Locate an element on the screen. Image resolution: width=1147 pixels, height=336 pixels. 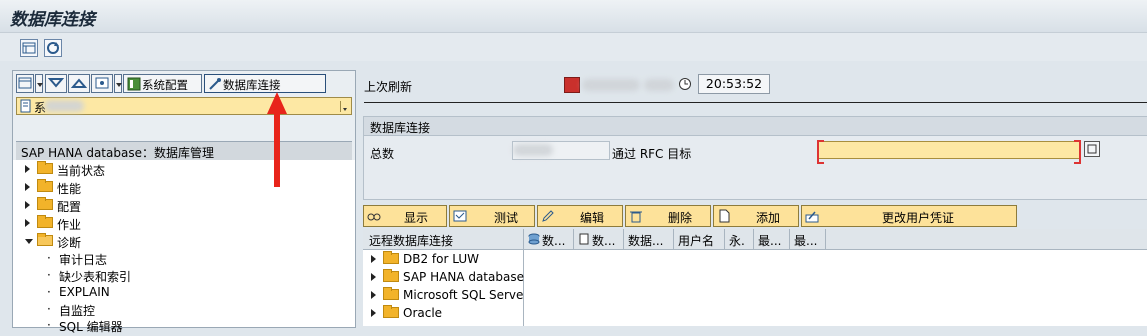
page-title: 数据库连接 is located at coordinates (52, 20).